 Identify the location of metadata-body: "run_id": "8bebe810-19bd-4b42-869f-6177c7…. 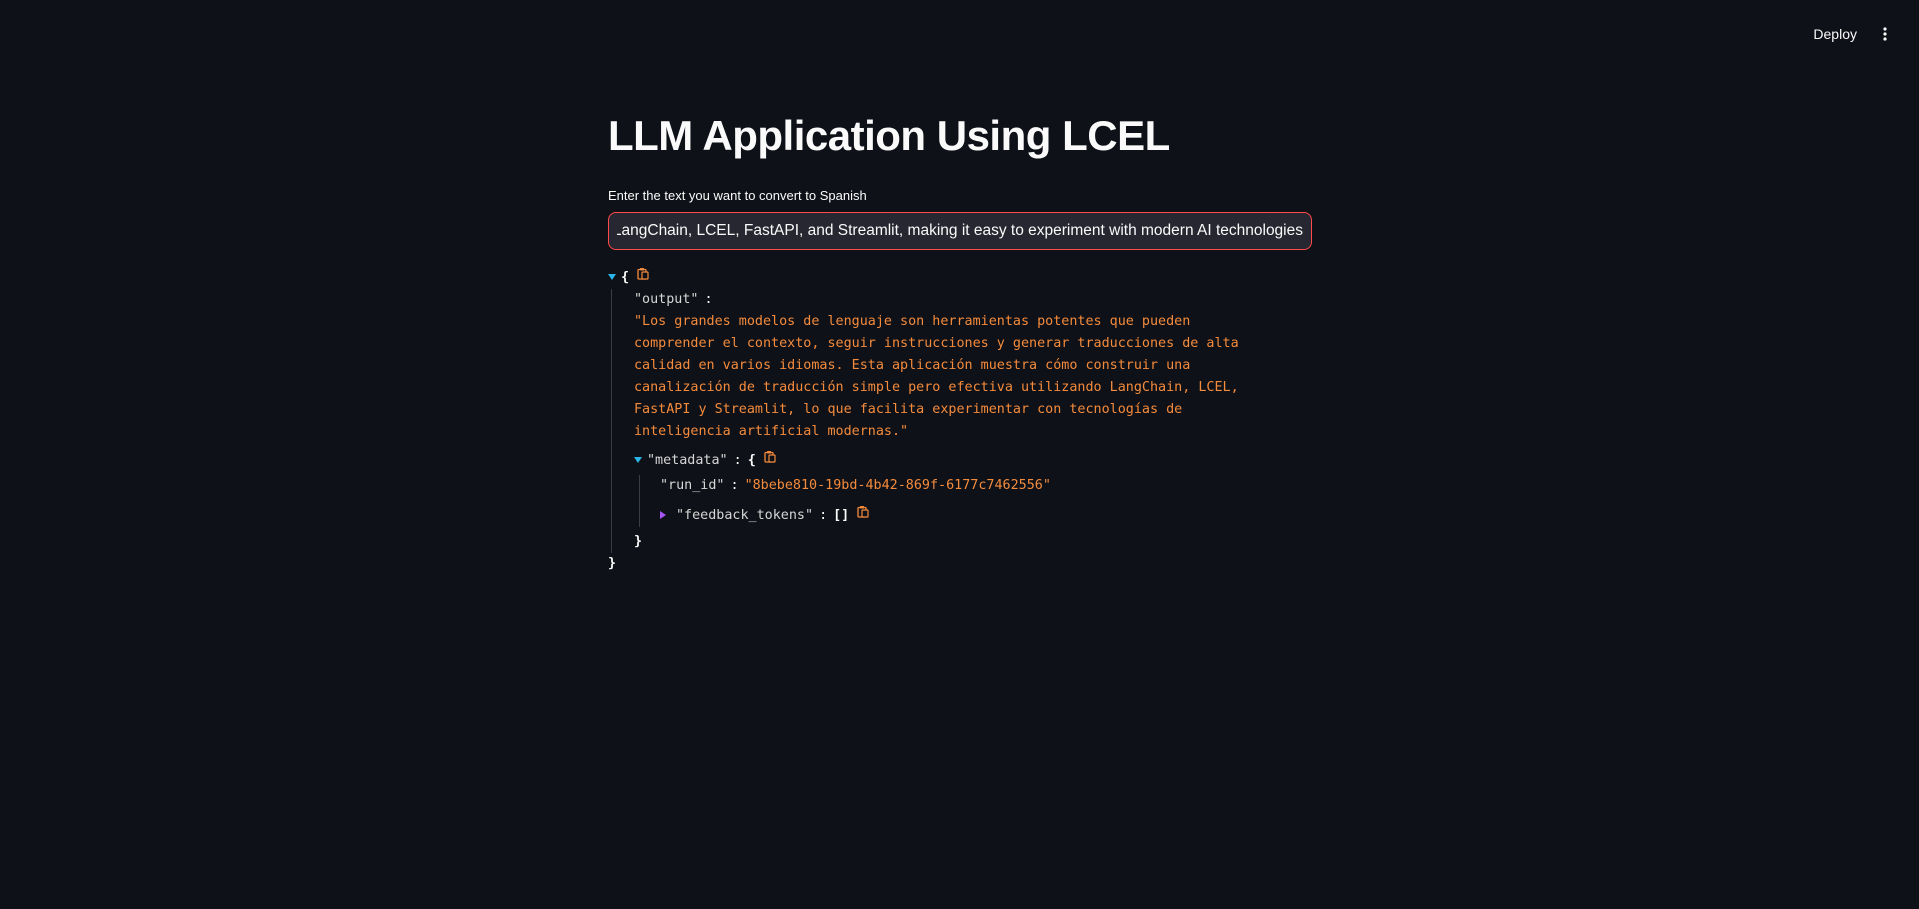
(975, 501).